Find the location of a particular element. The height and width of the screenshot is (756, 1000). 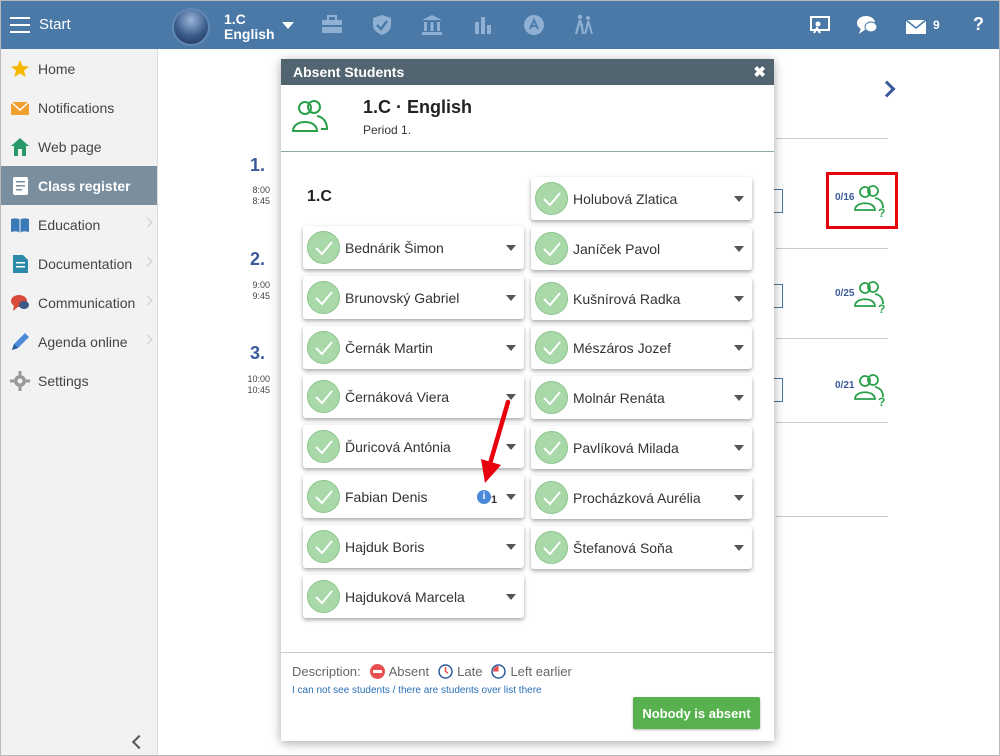

briefcase-icon is located at coordinates (332, 25).